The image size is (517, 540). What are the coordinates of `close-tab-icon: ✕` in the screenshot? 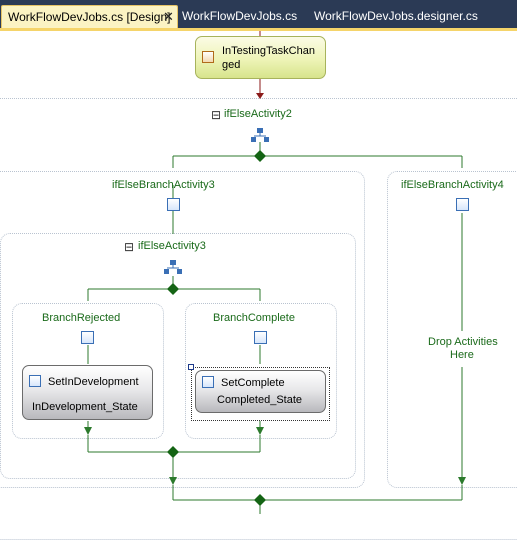 It's located at (168, 16).